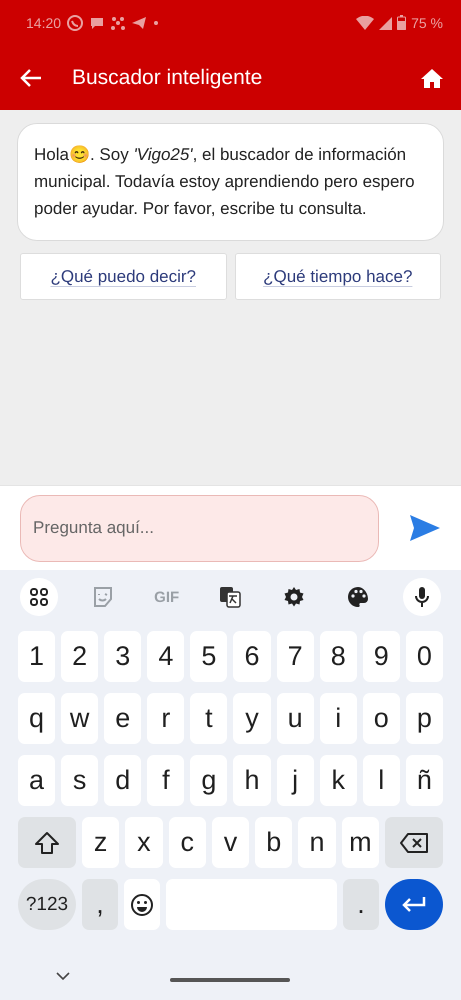 Image resolution: width=461 pixels, height=1000 pixels. Describe the element at coordinates (421, 597) in the screenshot. I see `voice-button` at that location.